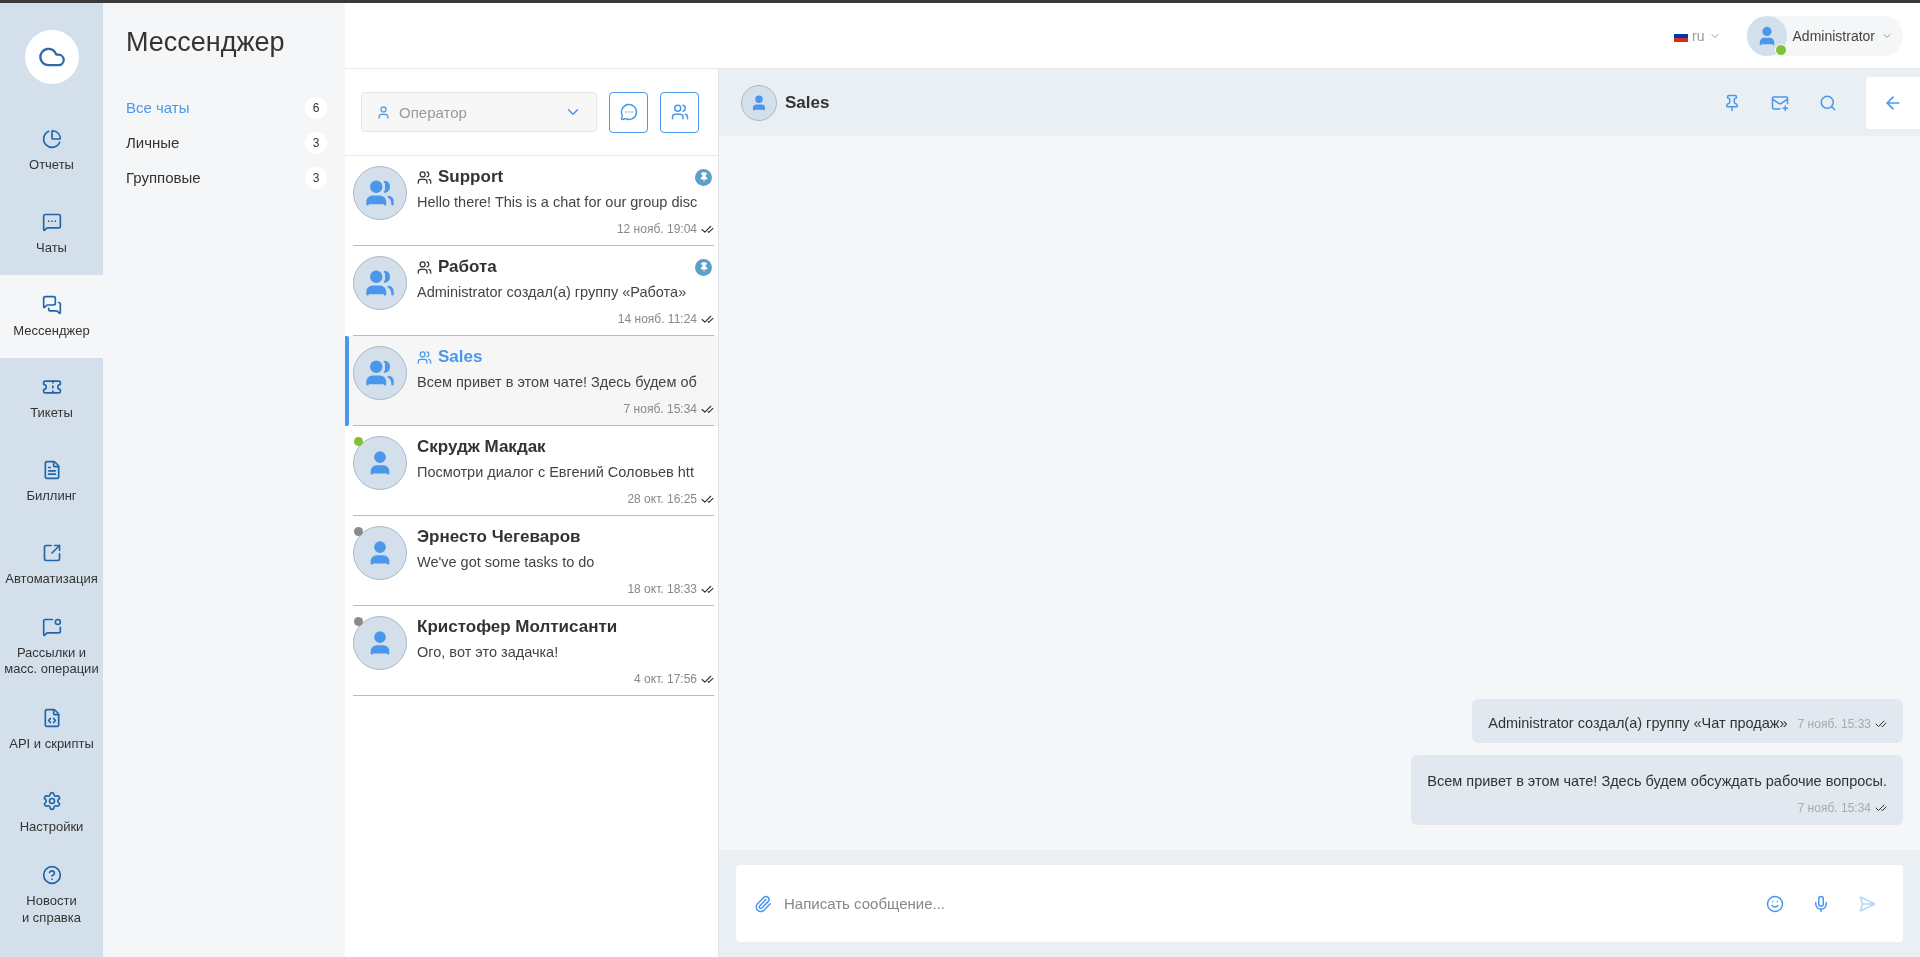  What do you see at coordinates (482, 447) in the screenshot?
I see `chat-name: Скрудж Макдак` at bounding box center [482, 447].